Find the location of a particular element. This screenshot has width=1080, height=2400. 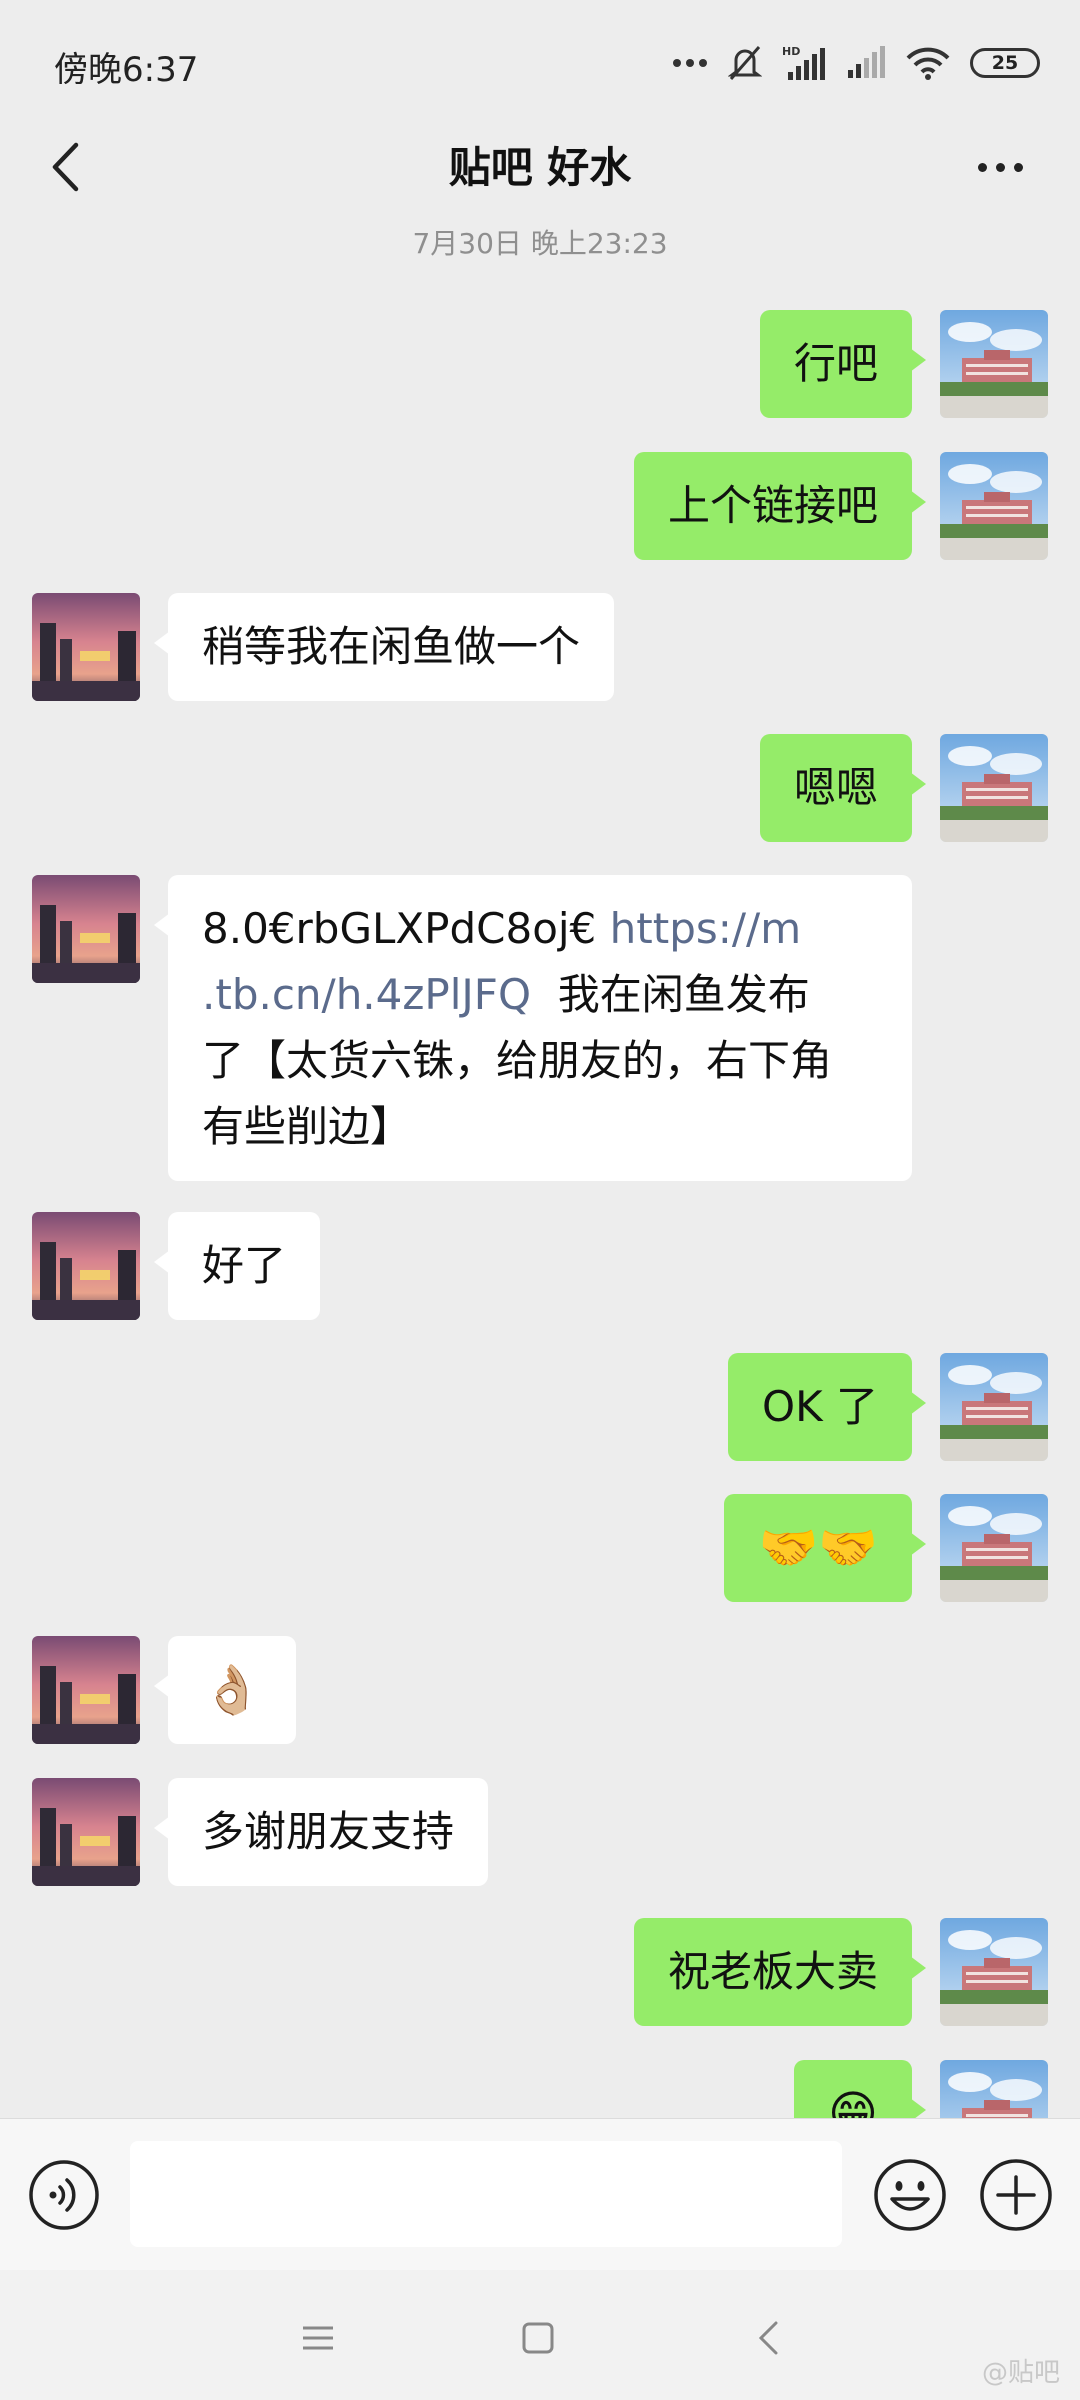

chat-title: 贴吧 好水 is located at coordinates (540, 167).